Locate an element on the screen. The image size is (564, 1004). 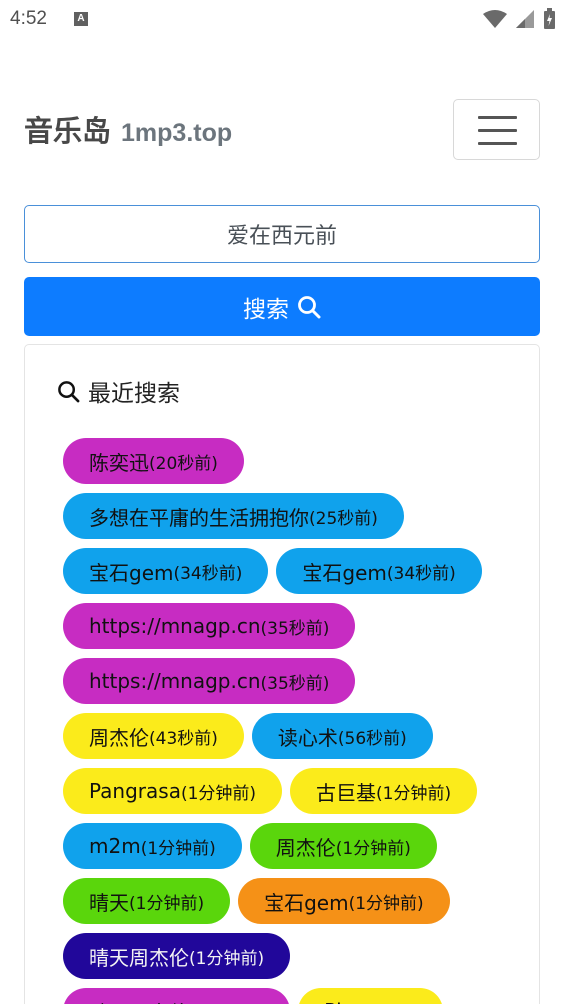
recent-search-tag: 陈奕迅 (20秒前) is located at coordinates (153, 461).